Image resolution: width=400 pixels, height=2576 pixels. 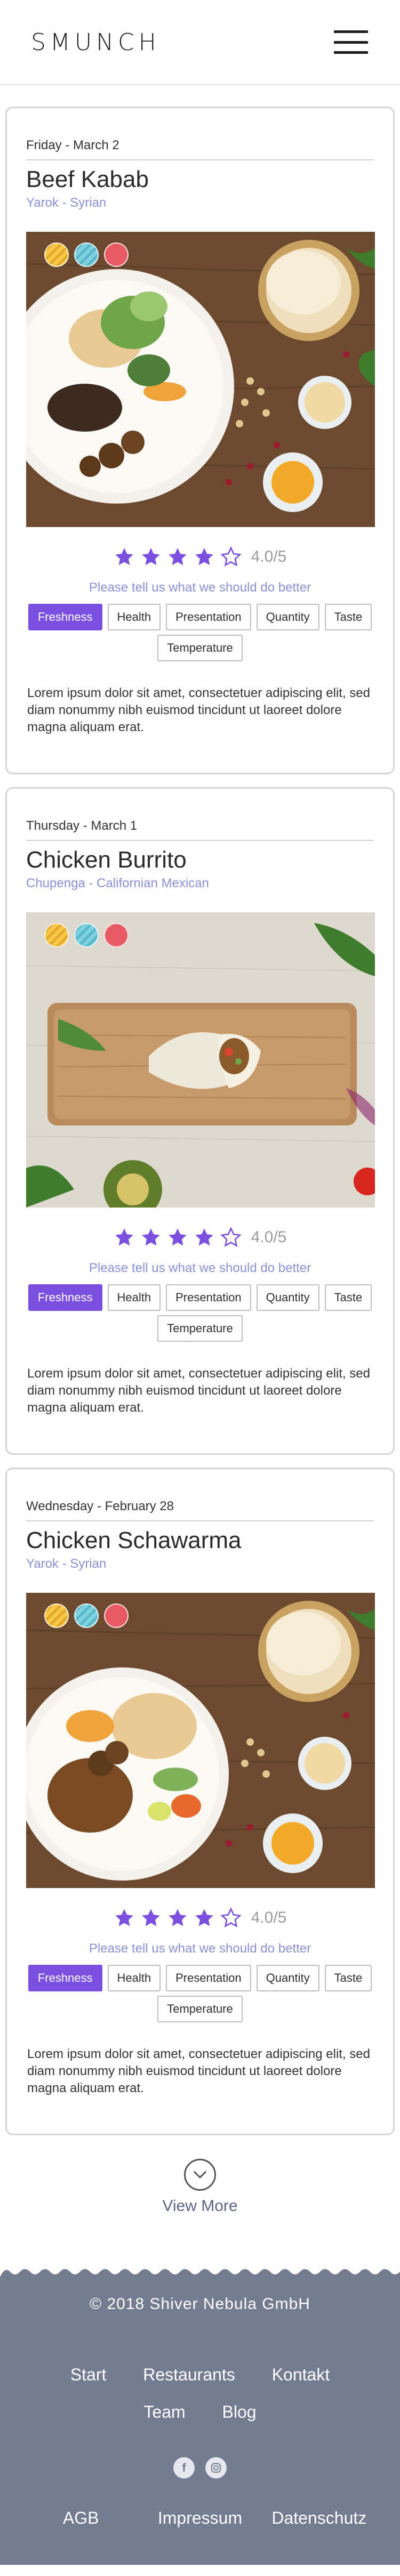 What do you see at coordinates (216, 2467) in the screenshot?
I see `instagram-icon` at bounding box center [216, 2467].